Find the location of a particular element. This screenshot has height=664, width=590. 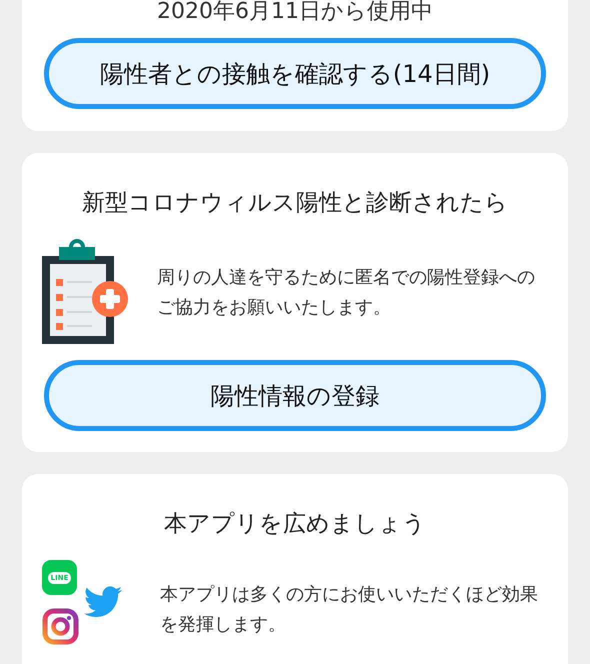

card-title: 本アプリを広めましょう is located at coordinates (295, 524).